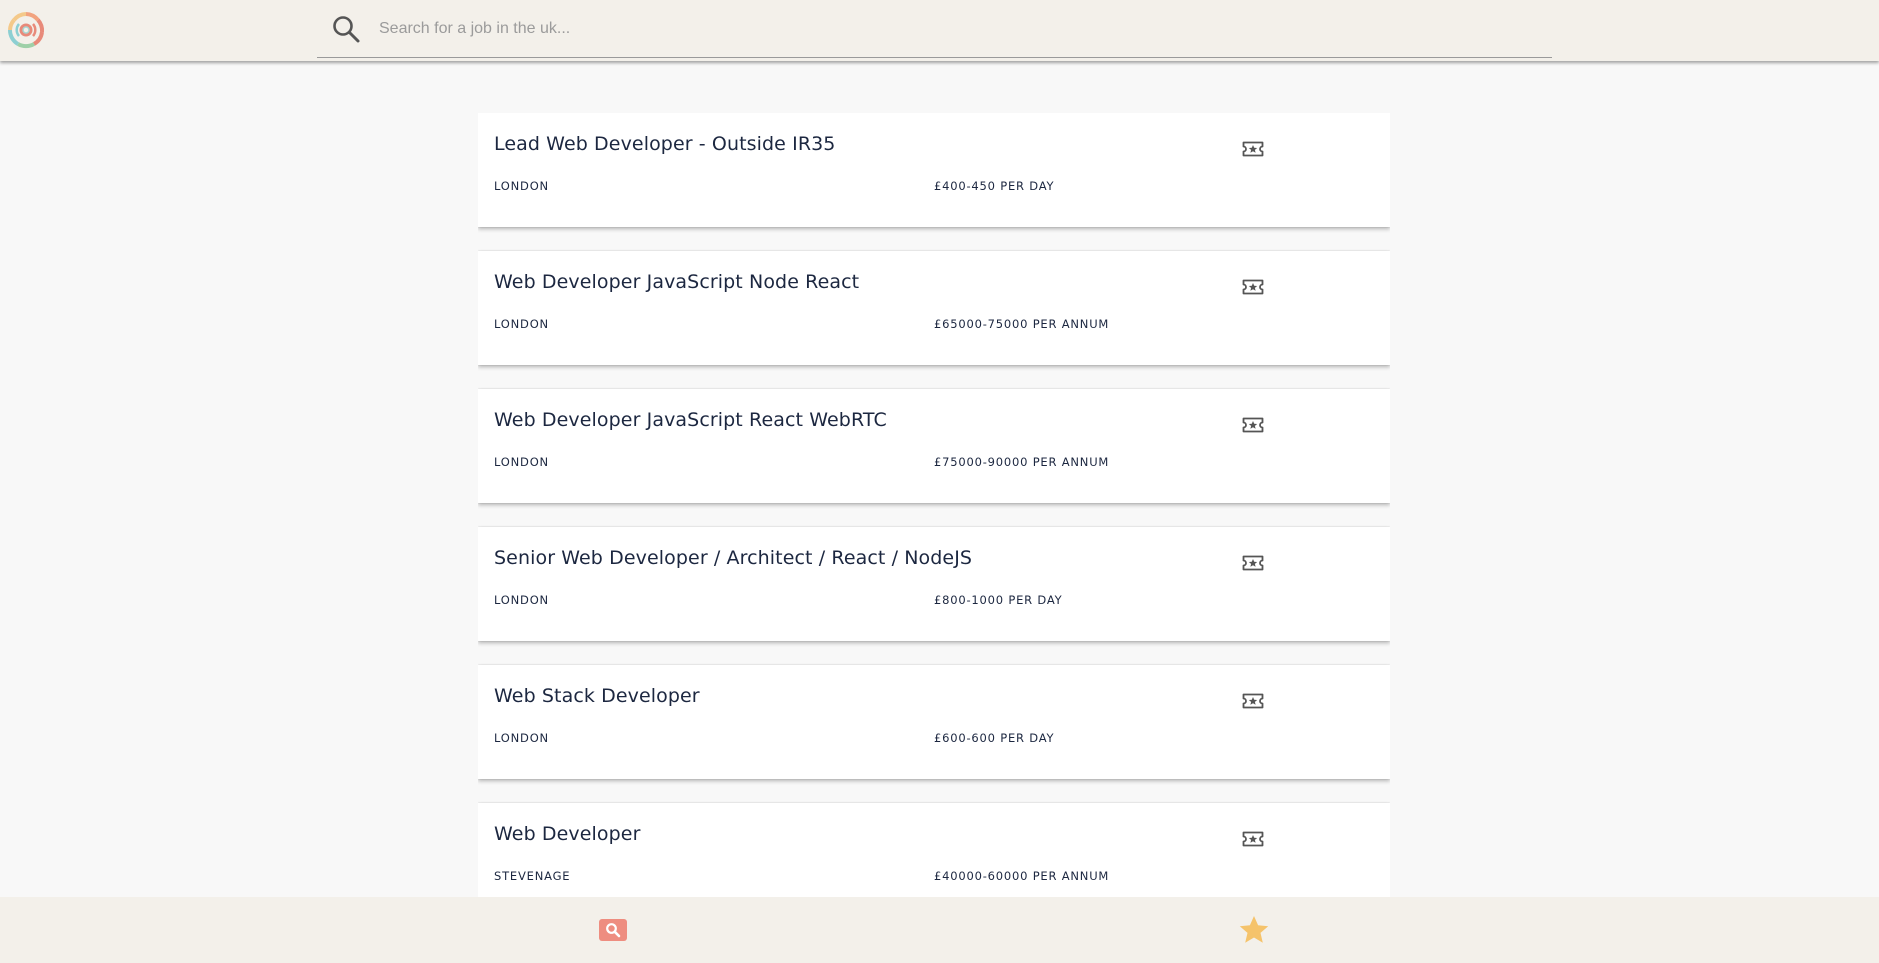 This screenshot has width=1879, height=963. Describe the element at coordinates (1254, 930) in the screenshot. I see `nav-favorites-star-icon` at that location.